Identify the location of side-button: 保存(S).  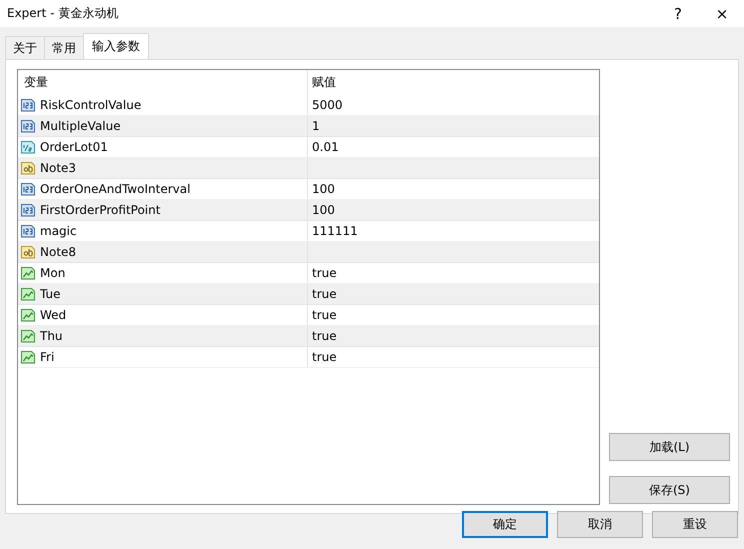
(669, 490).